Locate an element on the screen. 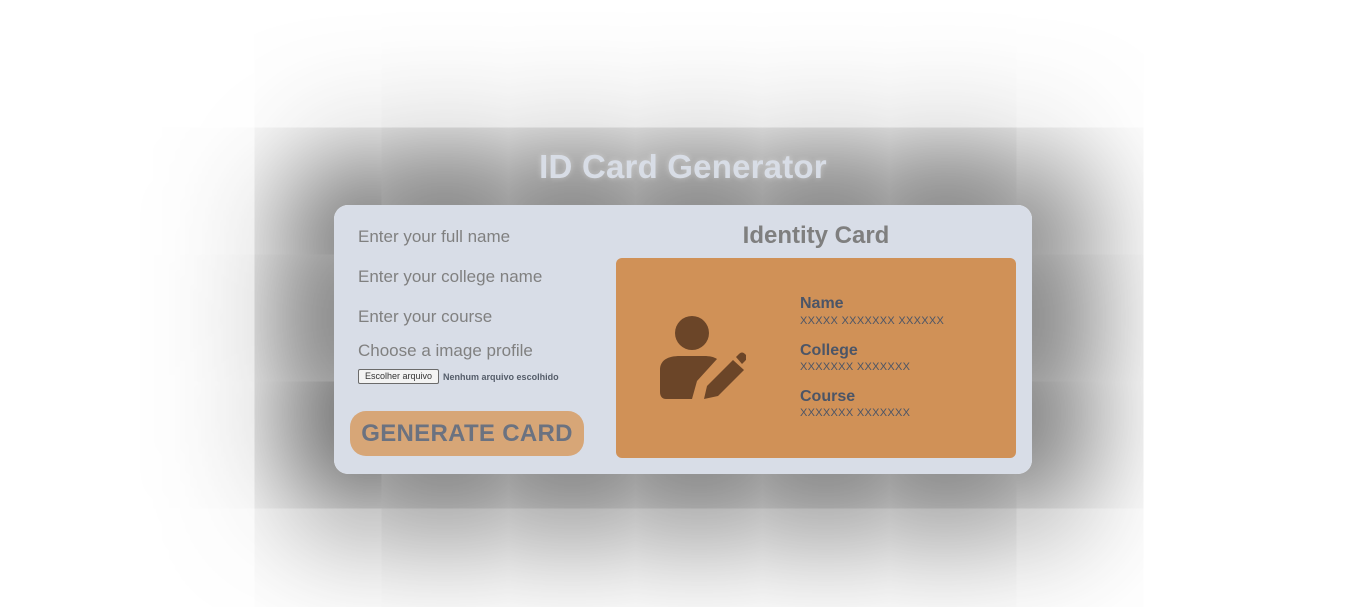 The image size is (1366, 607). user-edit-icon is located at coordinates (703, 357).